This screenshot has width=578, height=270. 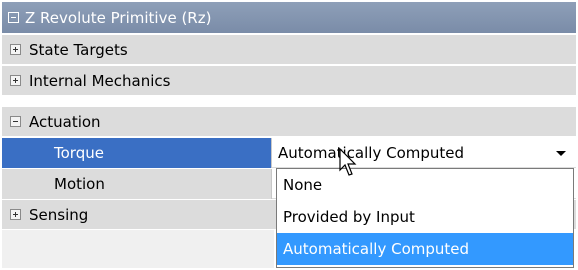 I want to click on option-automatically-computed: Automatically Computed, so click(x=425, y=249).